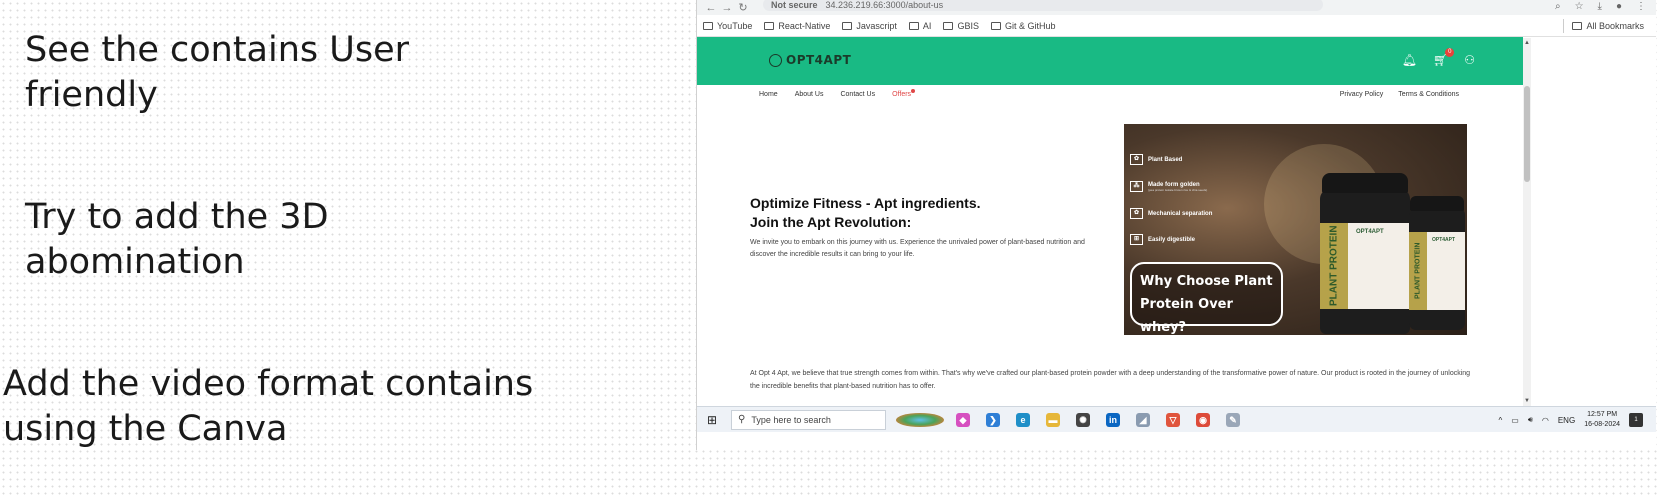 The height and width of the screenshot is (498, 1657). Describe the element at coordinates (1186, 316) in the screenshot. I see `why-line2: Protein Over whey?` at that location.